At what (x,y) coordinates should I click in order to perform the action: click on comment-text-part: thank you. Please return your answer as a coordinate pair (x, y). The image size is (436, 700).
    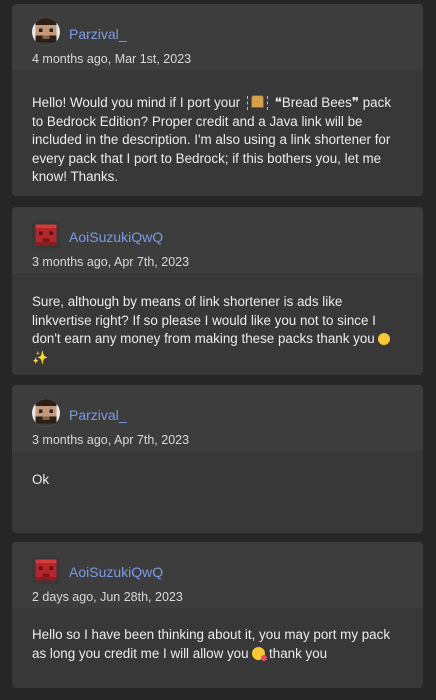
    Looking at the image, I should click on (298, 653).